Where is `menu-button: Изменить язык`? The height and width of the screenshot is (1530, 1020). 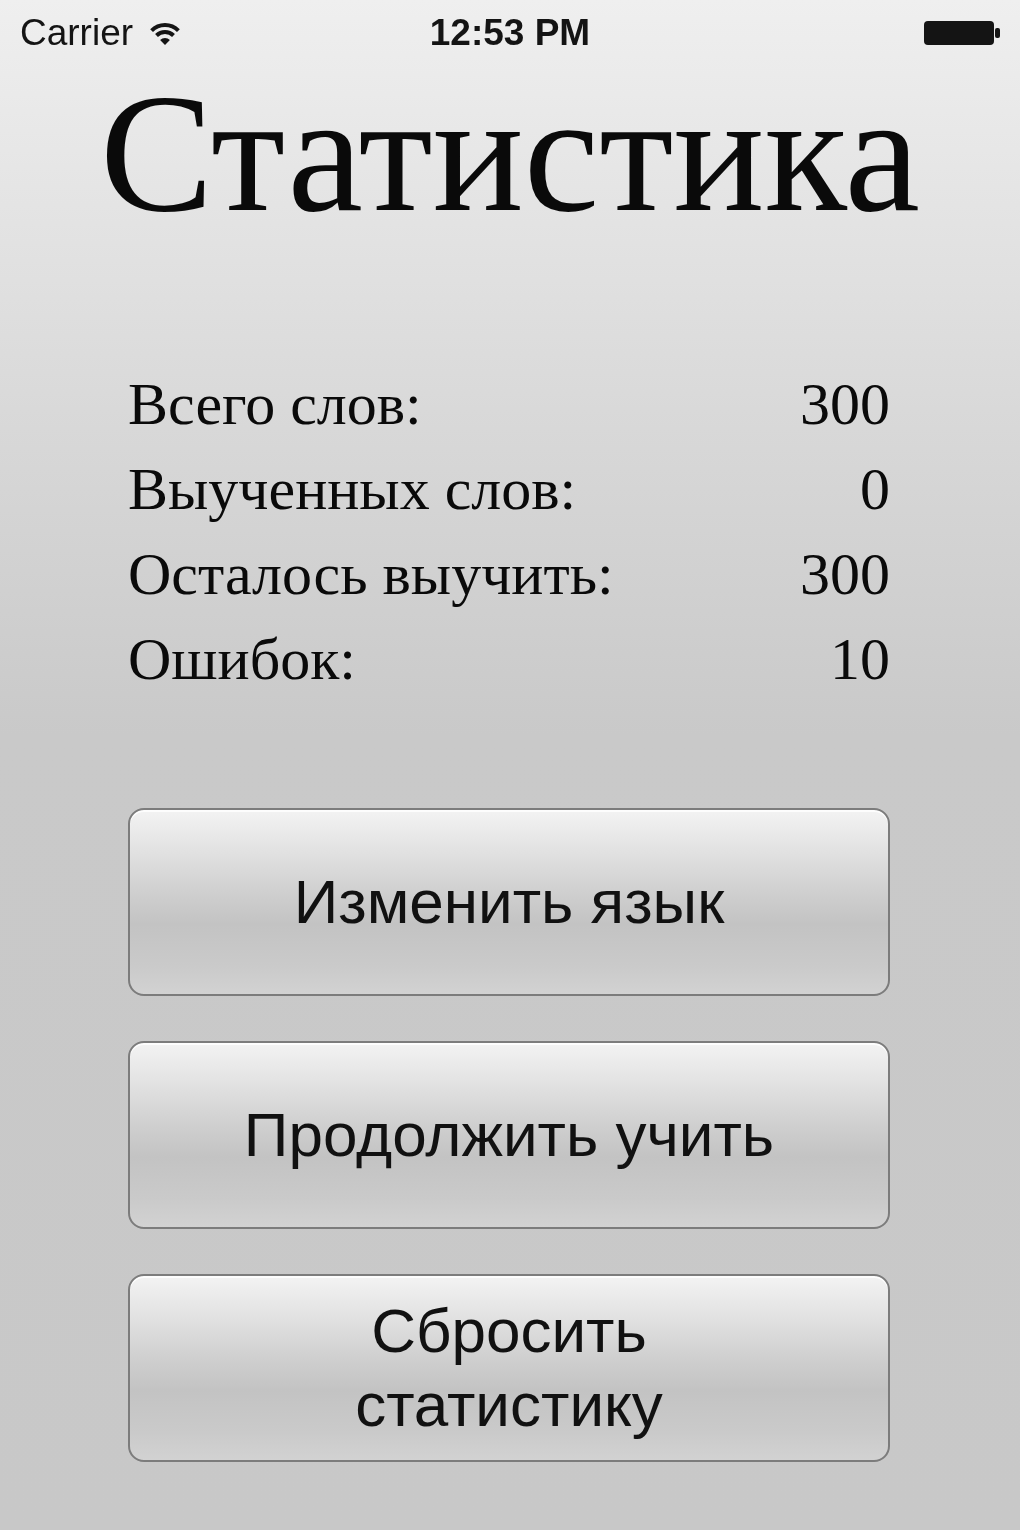 menu-button: Изменить язык is located at coordinates (509, 902).